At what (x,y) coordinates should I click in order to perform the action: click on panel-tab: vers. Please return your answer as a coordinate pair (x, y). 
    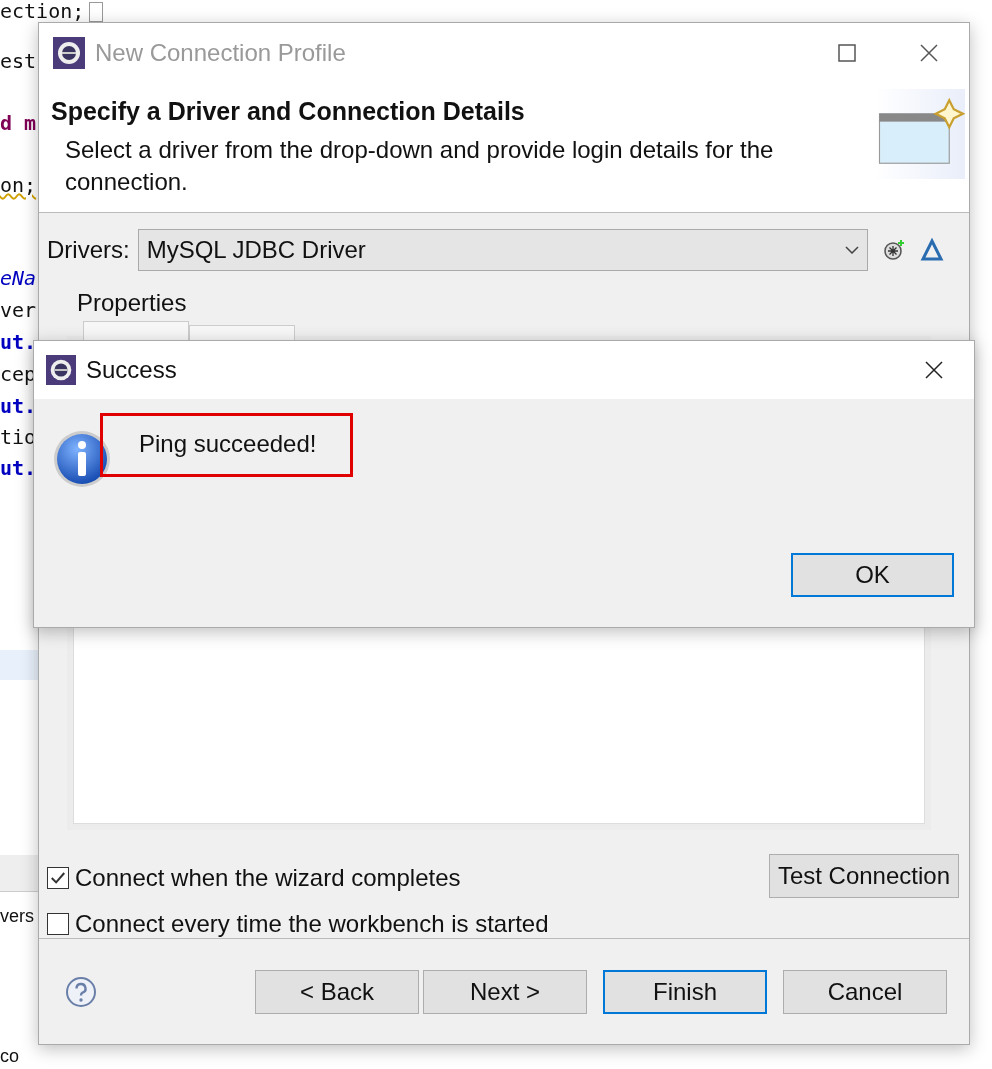
    Looking at the image, I should click on (17, 916).